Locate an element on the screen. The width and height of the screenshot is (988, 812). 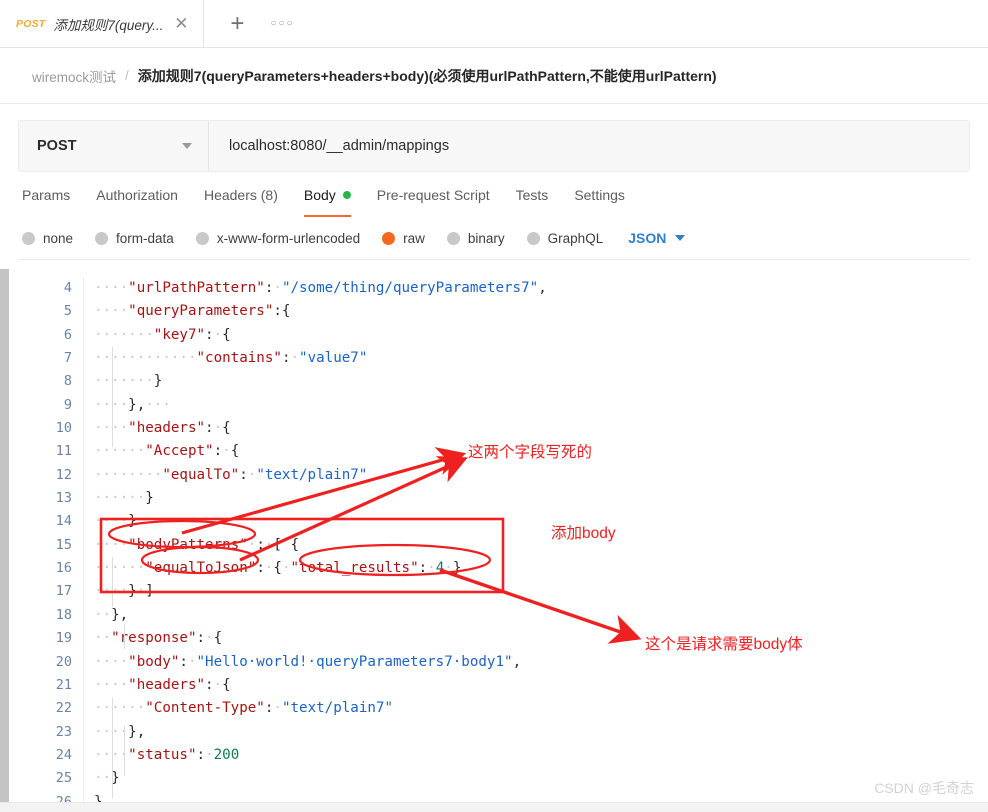
tab-params: Params is located at coordinates (50, 194).